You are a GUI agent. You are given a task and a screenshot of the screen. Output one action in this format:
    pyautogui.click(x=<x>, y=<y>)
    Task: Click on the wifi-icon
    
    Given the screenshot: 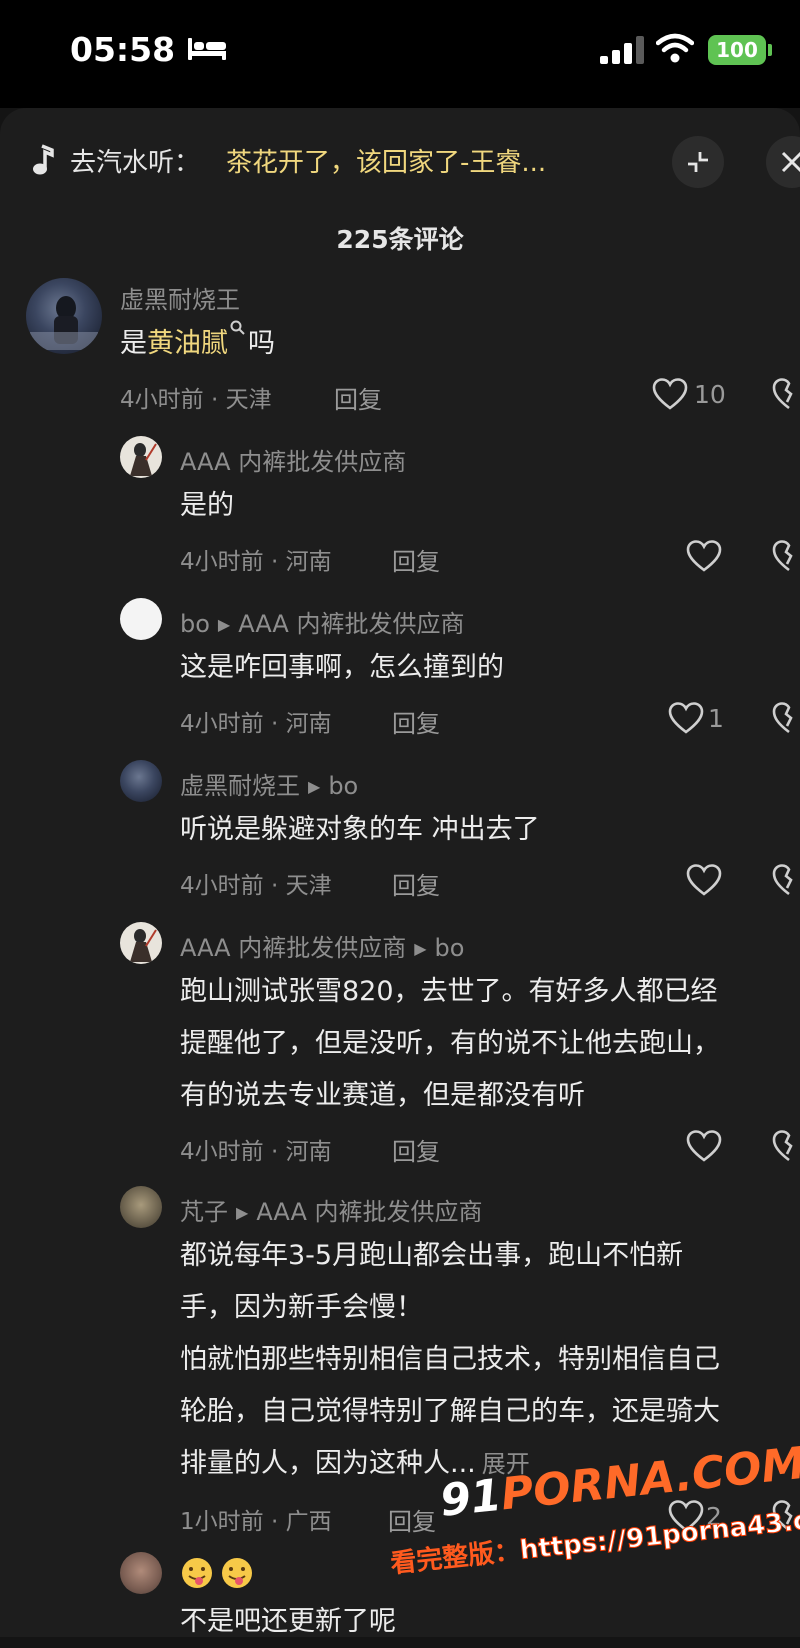 What is the action you would take?
    pyautogui.click(x=675, y=48)
    